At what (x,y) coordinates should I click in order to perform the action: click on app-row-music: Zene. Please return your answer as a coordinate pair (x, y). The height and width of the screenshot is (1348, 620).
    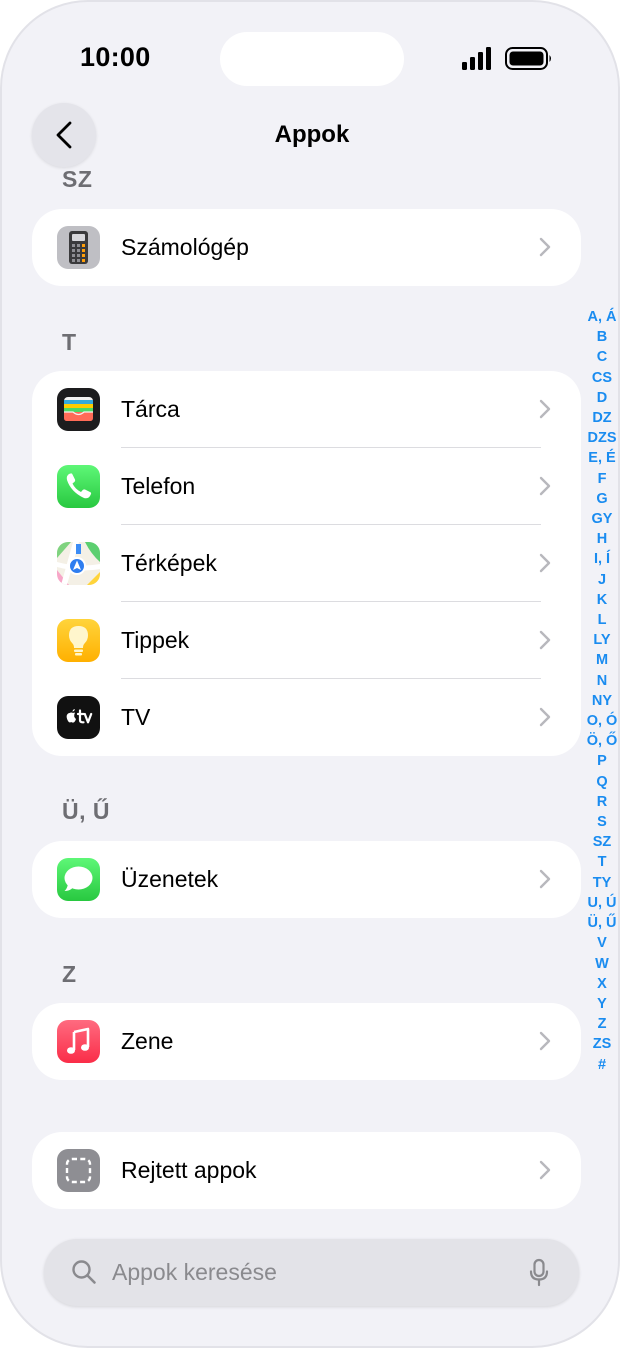
    Looking at the image, I should click on (306, 1041).